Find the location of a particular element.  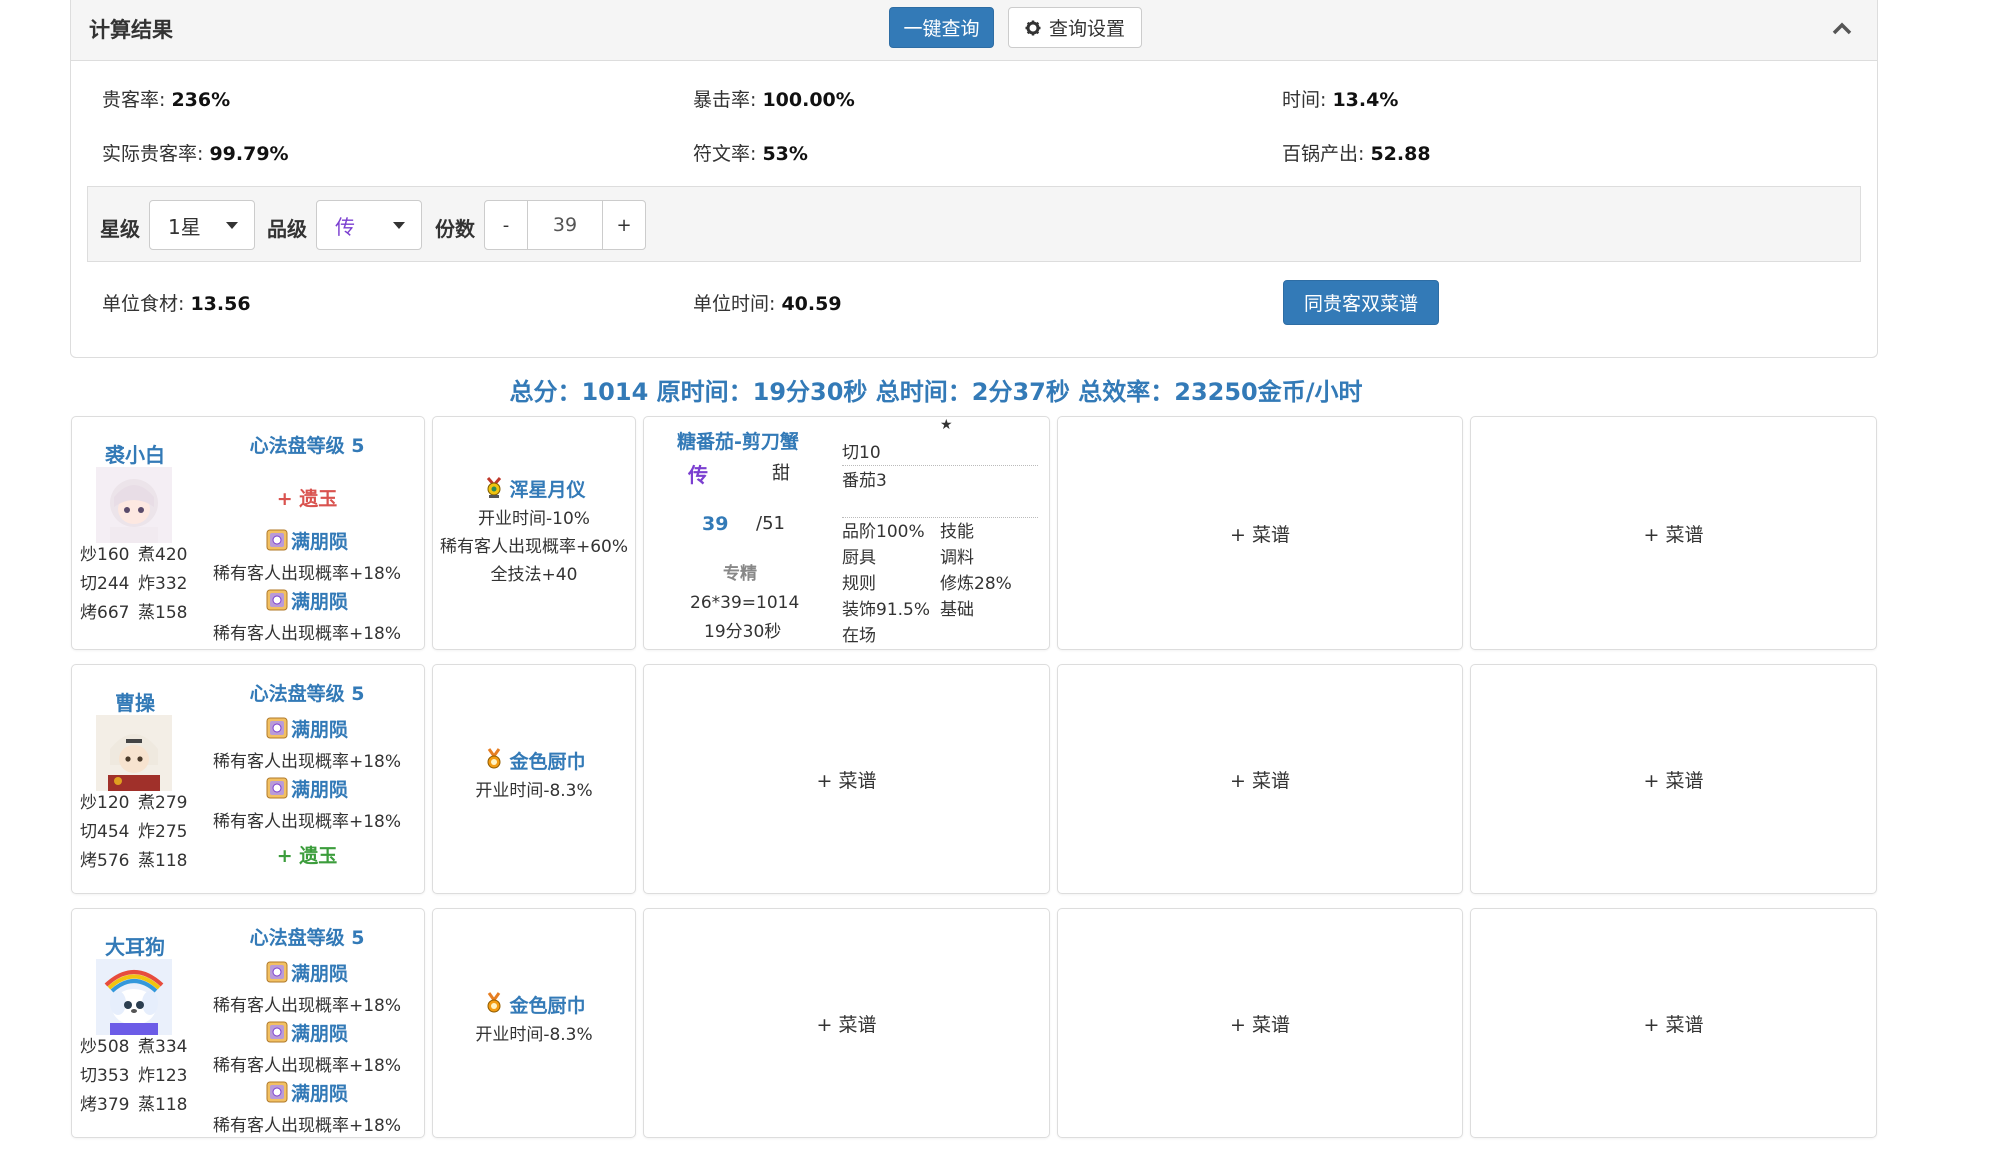

skill-value: 蒸118 is located at coordinates (163, 861).